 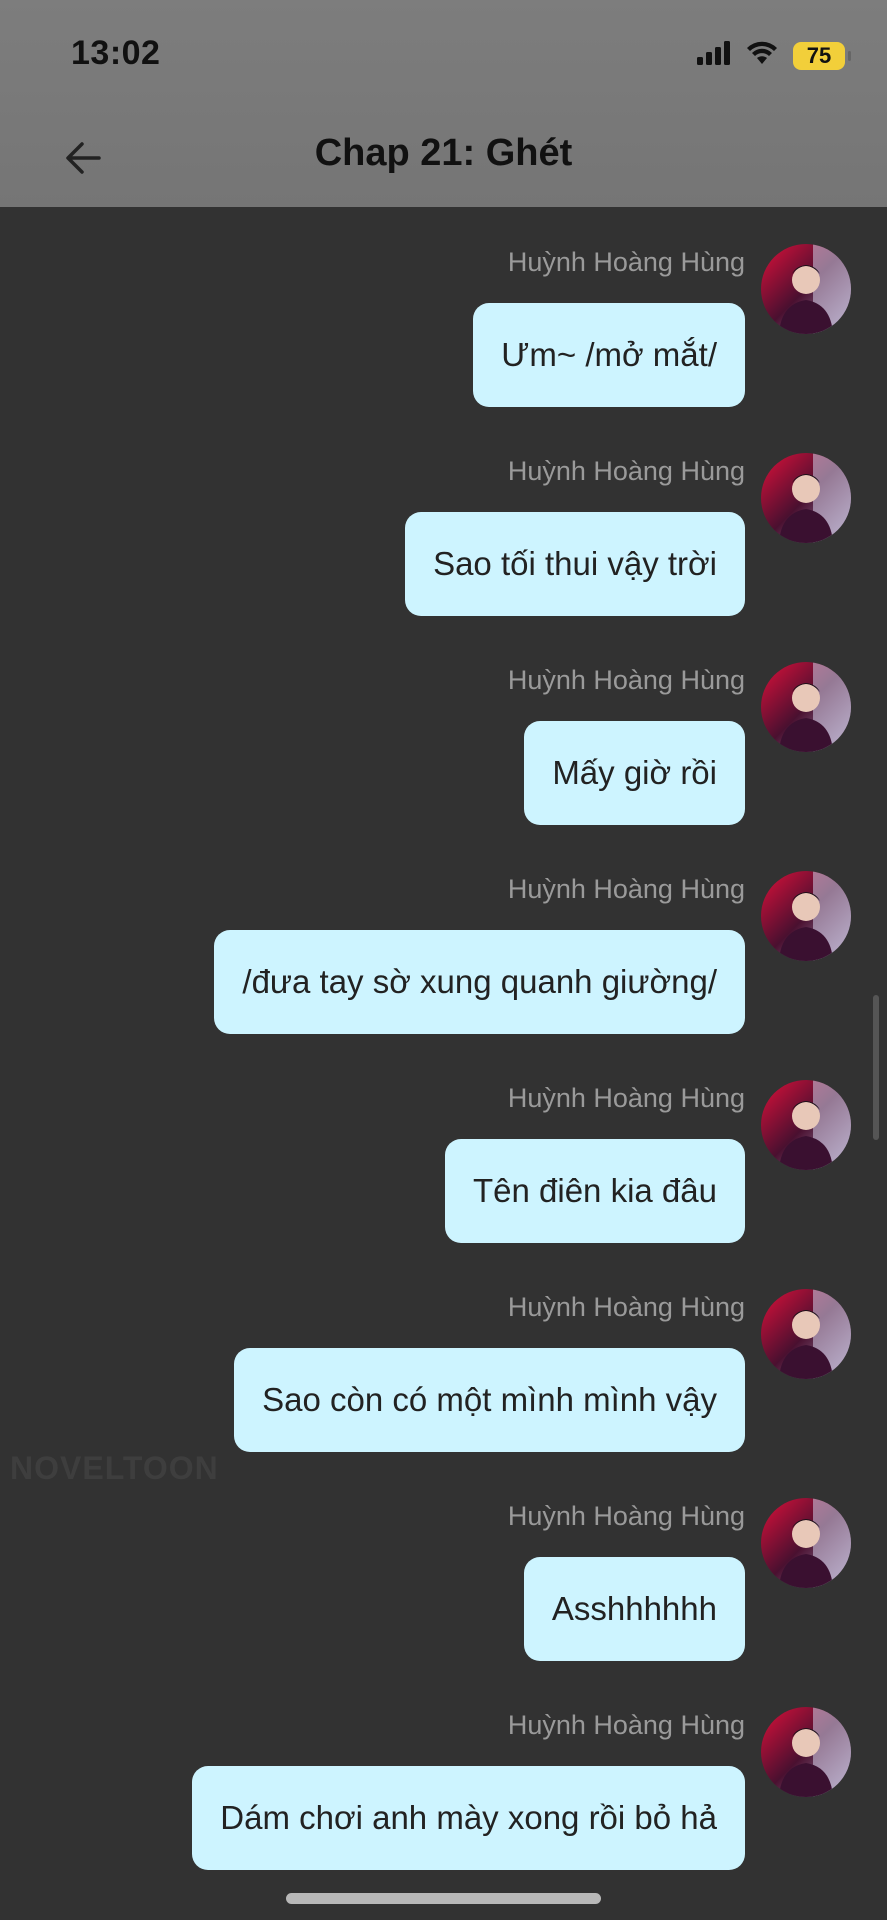 What do you see at coordinates (489, 1400) in the screenshot?
I see `message-bubble: Sao còn có một mình mình vậy` at bounding box center [489, 1400].